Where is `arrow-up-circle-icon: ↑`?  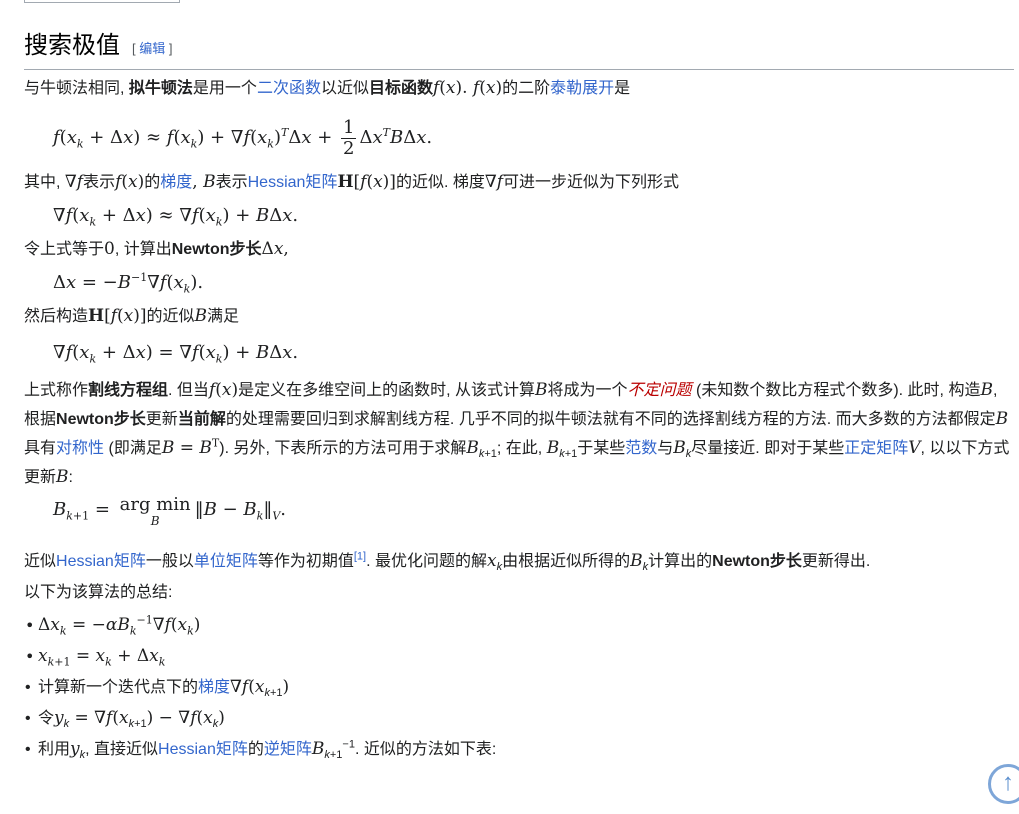 arrow-up-circle-icon: ↑ is located at coordinates (1003, 784).